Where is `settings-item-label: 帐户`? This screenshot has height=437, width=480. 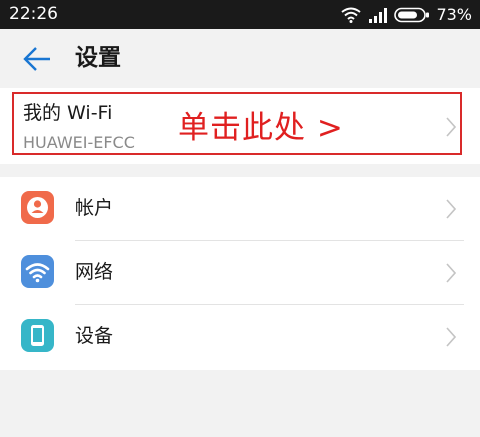 settings-item-label: 帐户 is located at coordinates (94, 208).